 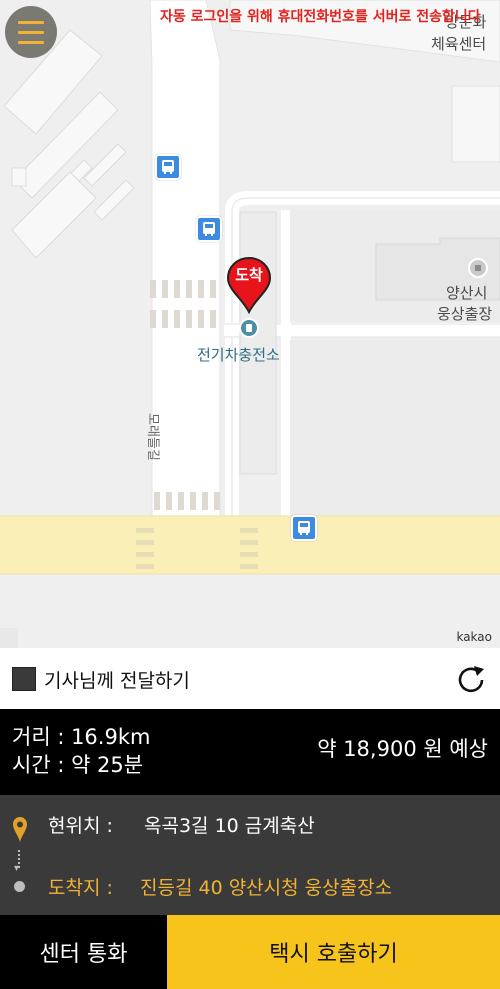 I want to click on driver-message-checkbox, so click(x=24, y=679).